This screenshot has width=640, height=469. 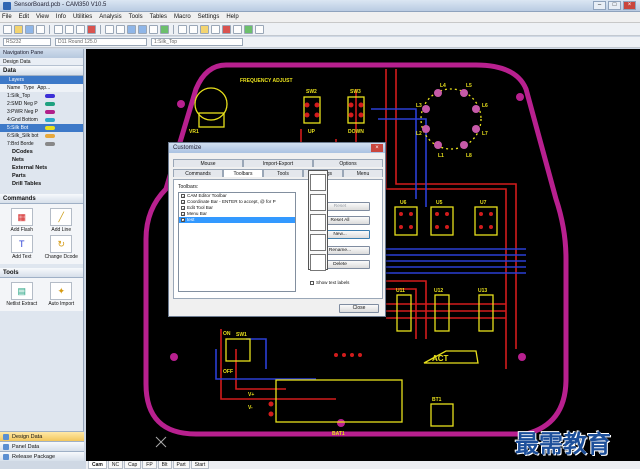 I want to click on menu-macro: Macro, so click(x=182, y=17).